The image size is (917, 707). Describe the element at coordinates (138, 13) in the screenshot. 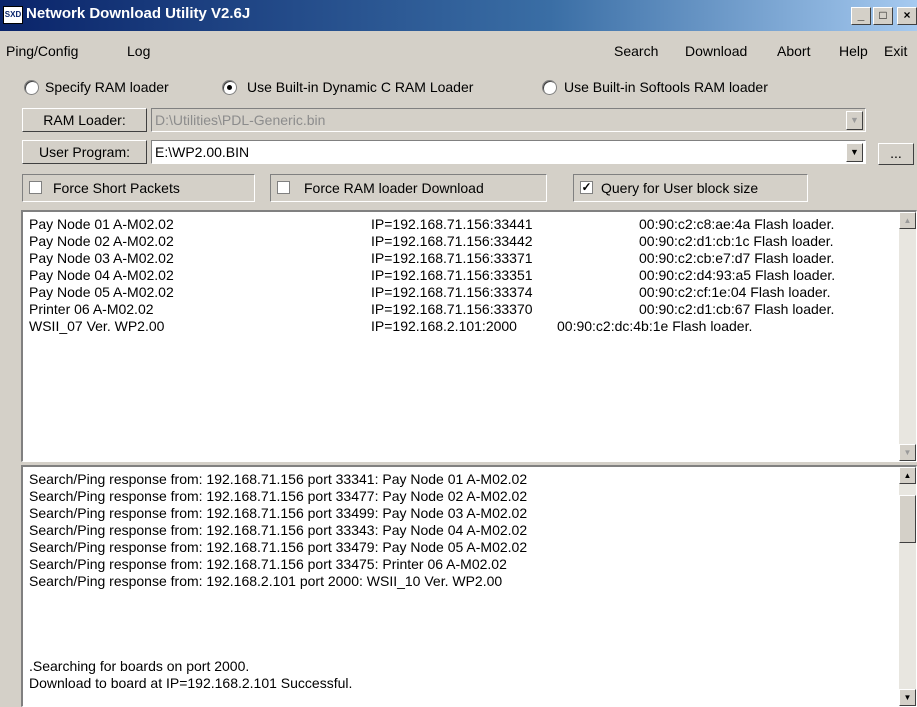

I see `window-title: Network Download Utility V2.6J` at that location.